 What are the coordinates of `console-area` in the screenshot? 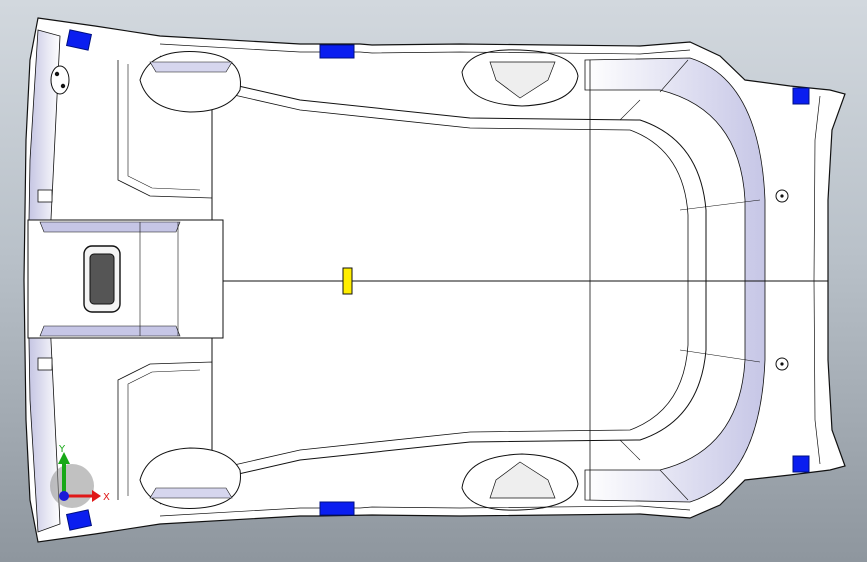 It's located at (125, 279).